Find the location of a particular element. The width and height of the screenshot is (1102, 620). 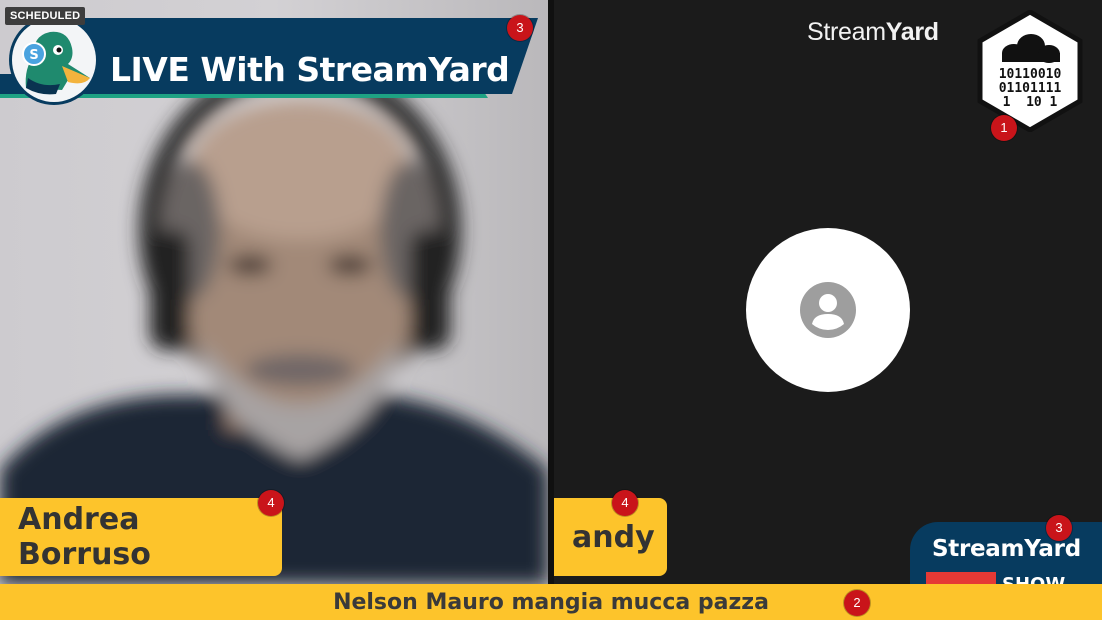

show-badge-sub: SHOW is located at coordinates (1033, 579).